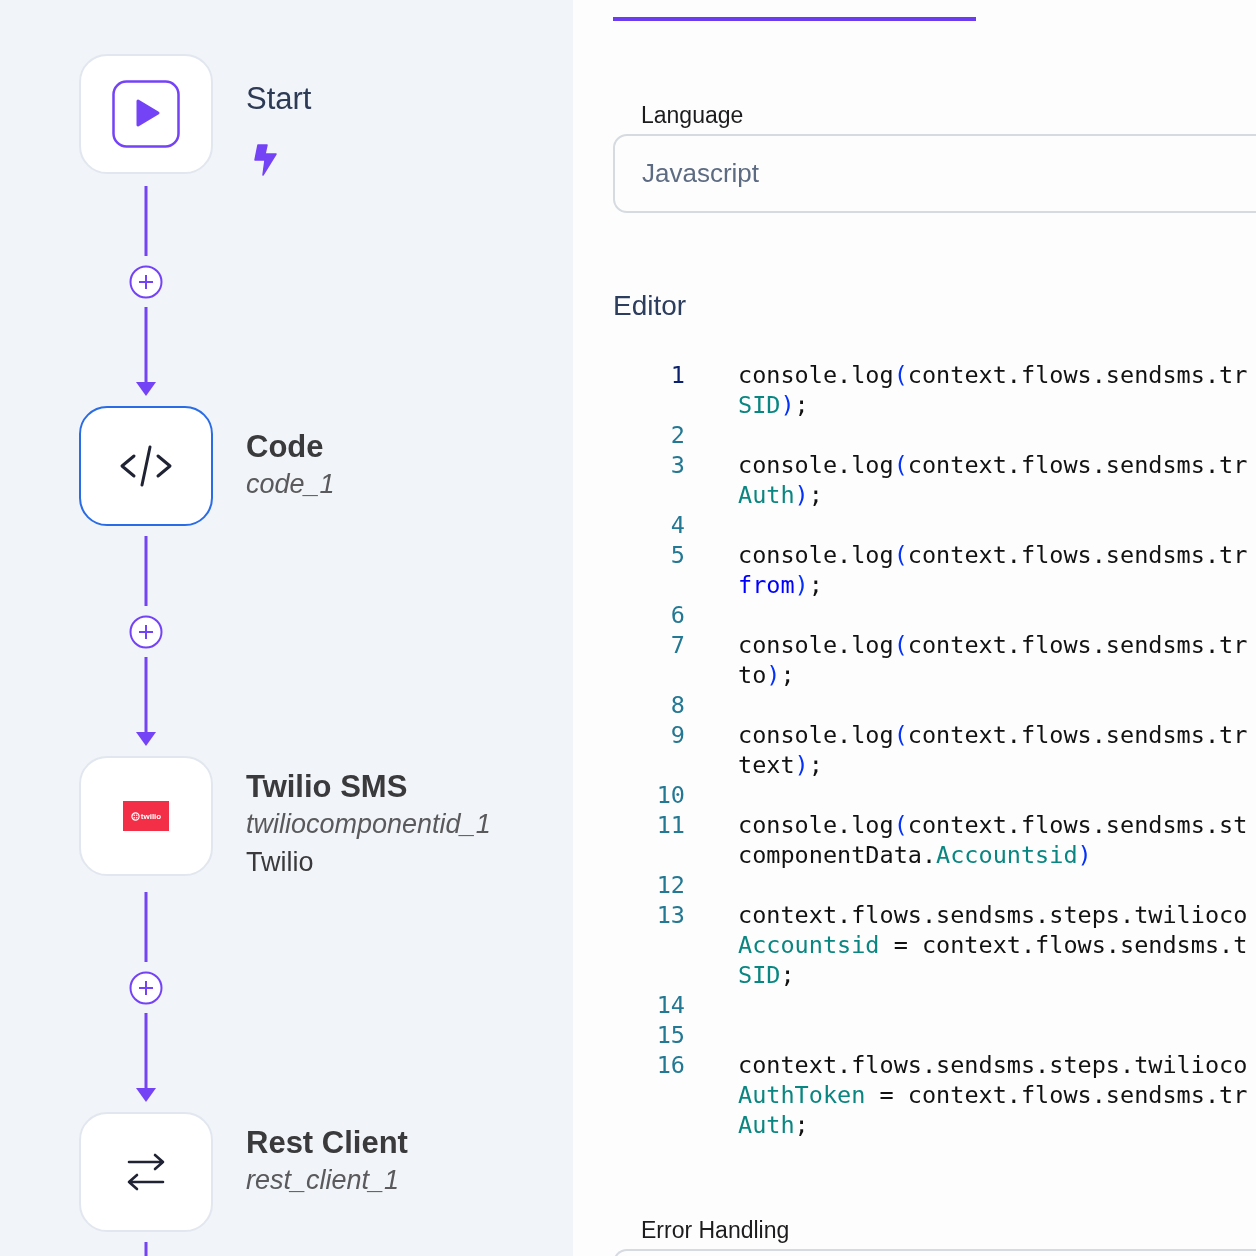  What do you see at coordinates (670, 1065) in the screenshot?
I see `line-number: 16` at bounding box center [670, 1065].